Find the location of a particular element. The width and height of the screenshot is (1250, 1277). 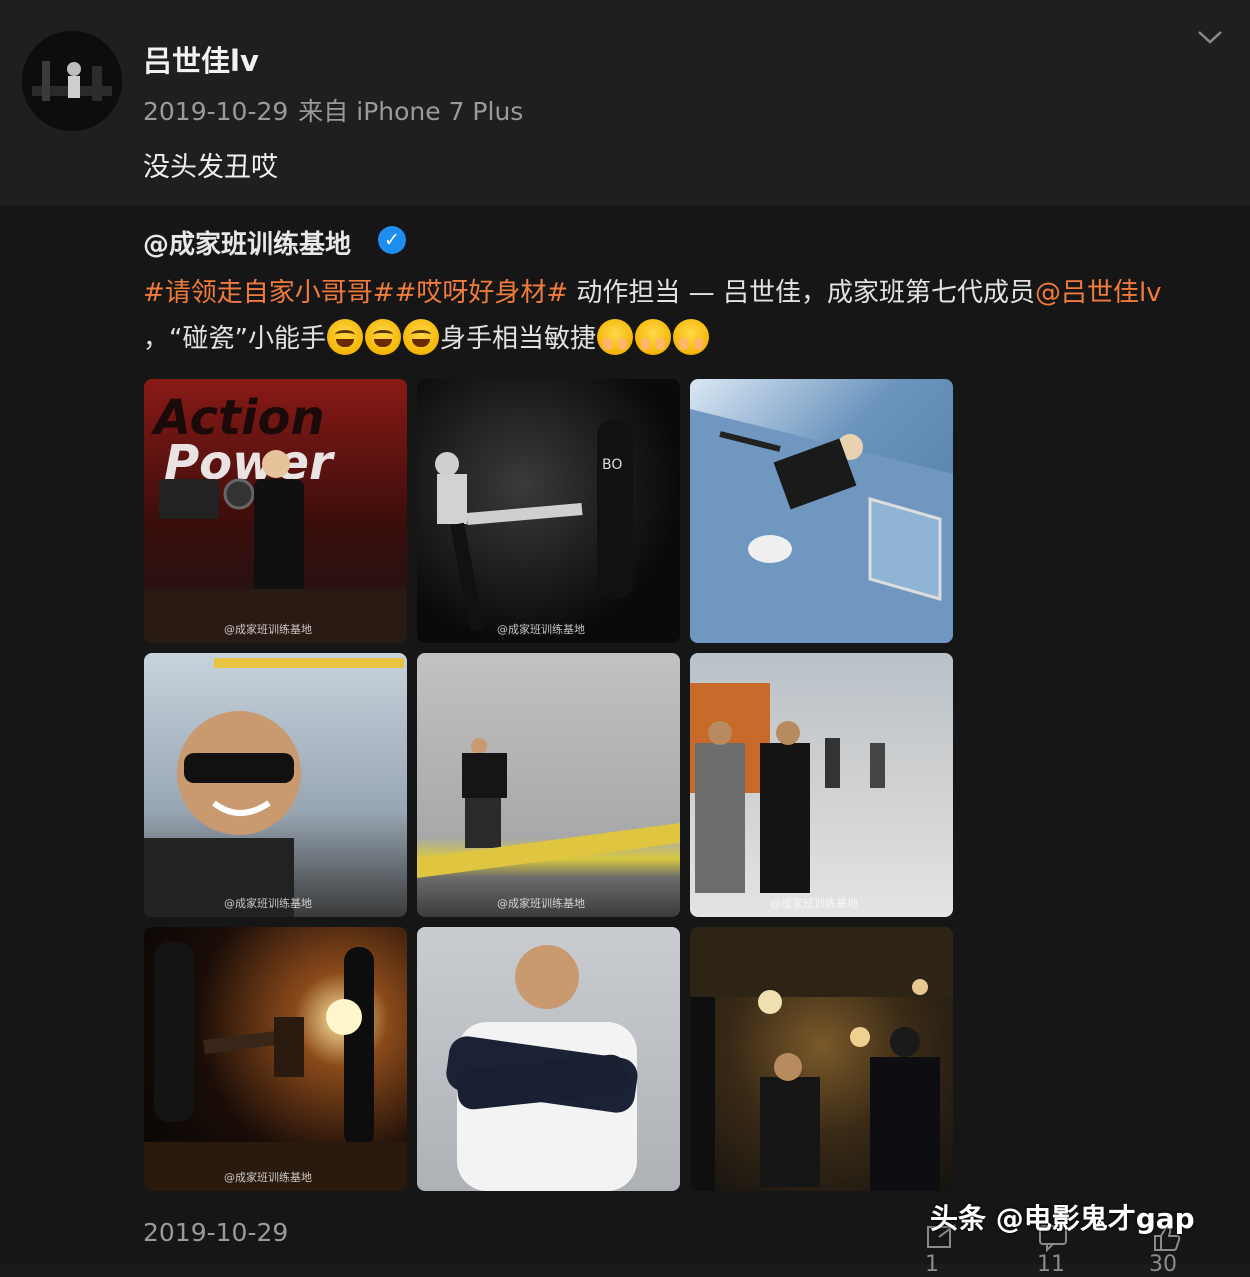

repost-count: 1 is located at coordinates (932, 1264).